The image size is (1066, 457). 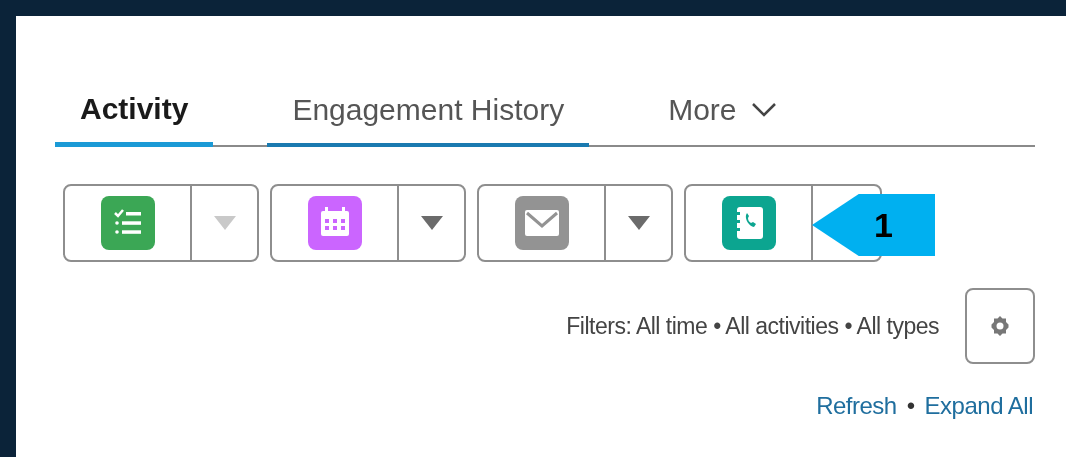 What do you see at coordinates (134, 111) in the screenshot?
I see `tab: Activity` at bounding box center [134, 111].